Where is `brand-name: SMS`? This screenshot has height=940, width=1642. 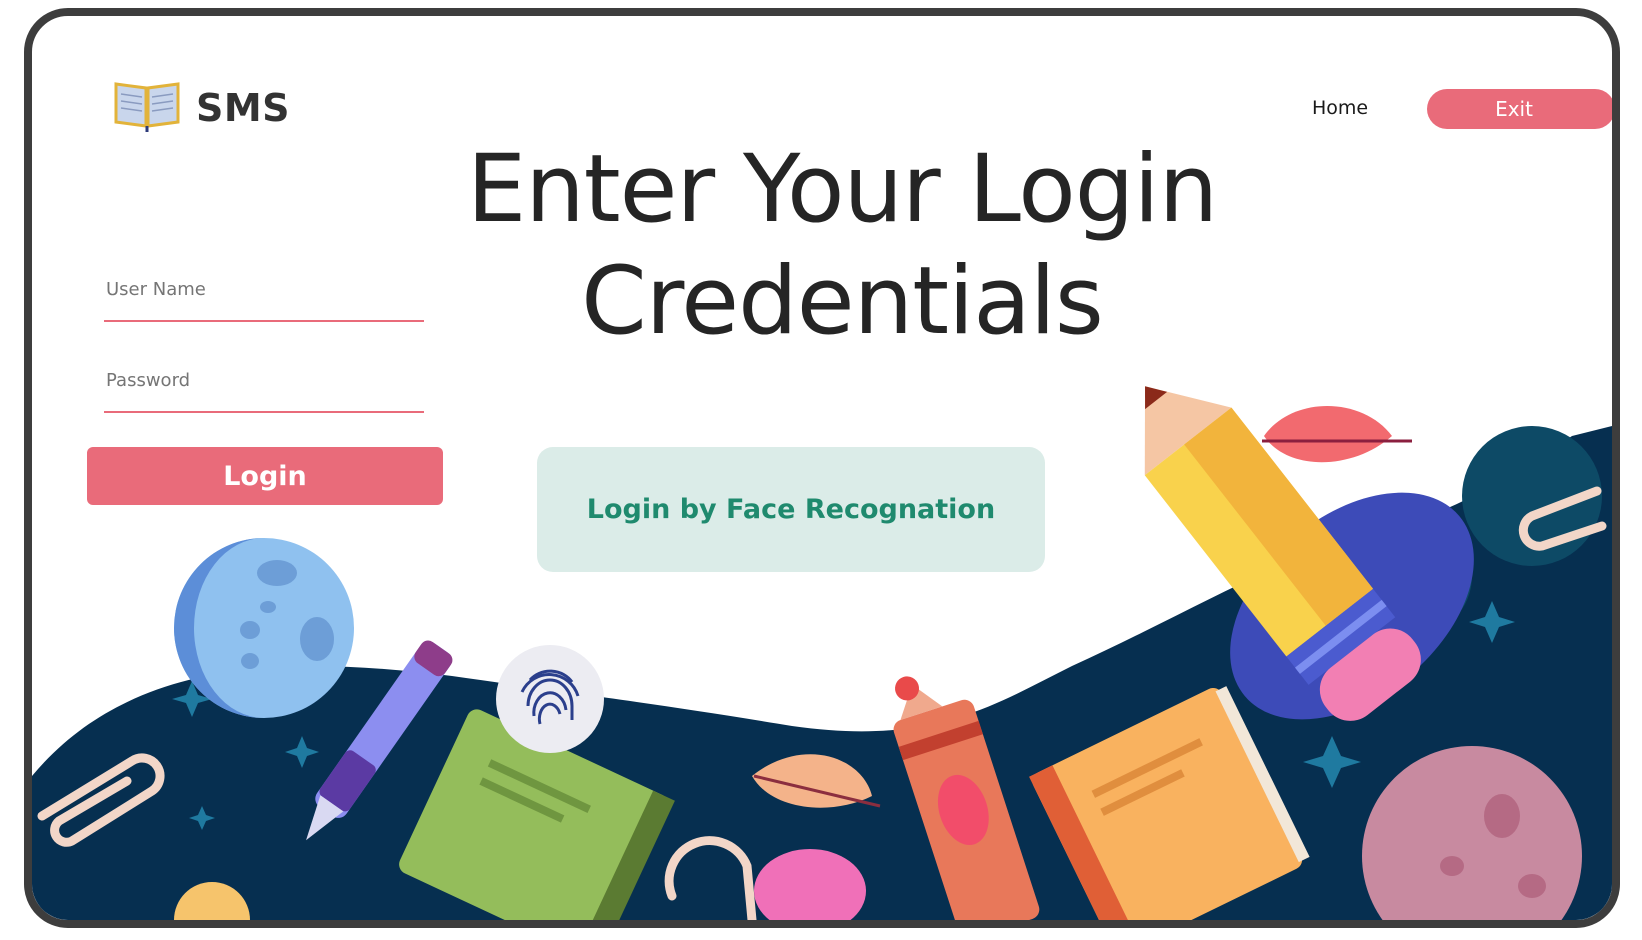 brand-name: SMS is located at coordinates (243, 107).